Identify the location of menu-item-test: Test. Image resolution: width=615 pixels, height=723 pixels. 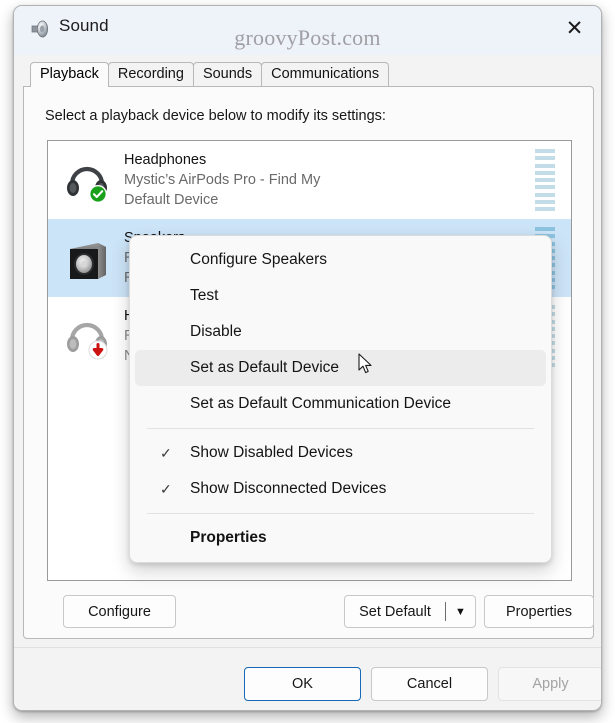
(340, 296).